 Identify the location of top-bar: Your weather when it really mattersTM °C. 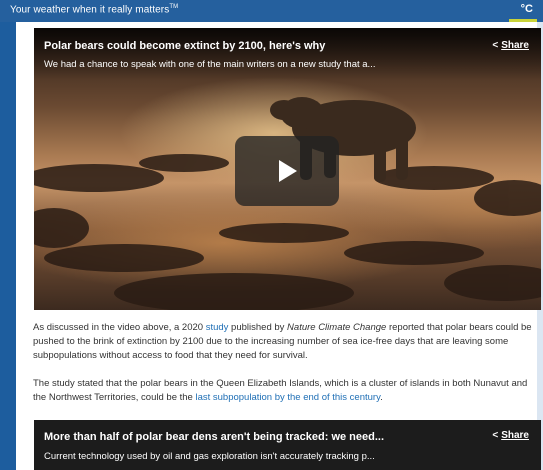
(271, 11).